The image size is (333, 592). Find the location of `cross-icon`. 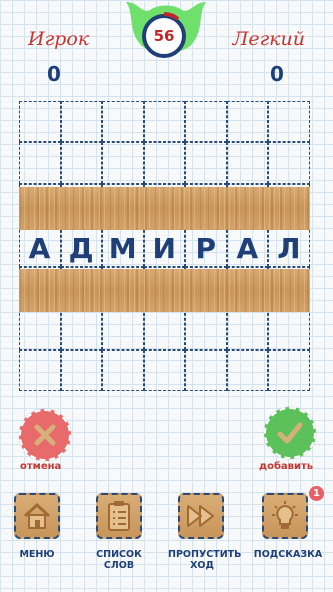

cross-icon is located at coordinates (45, 435).